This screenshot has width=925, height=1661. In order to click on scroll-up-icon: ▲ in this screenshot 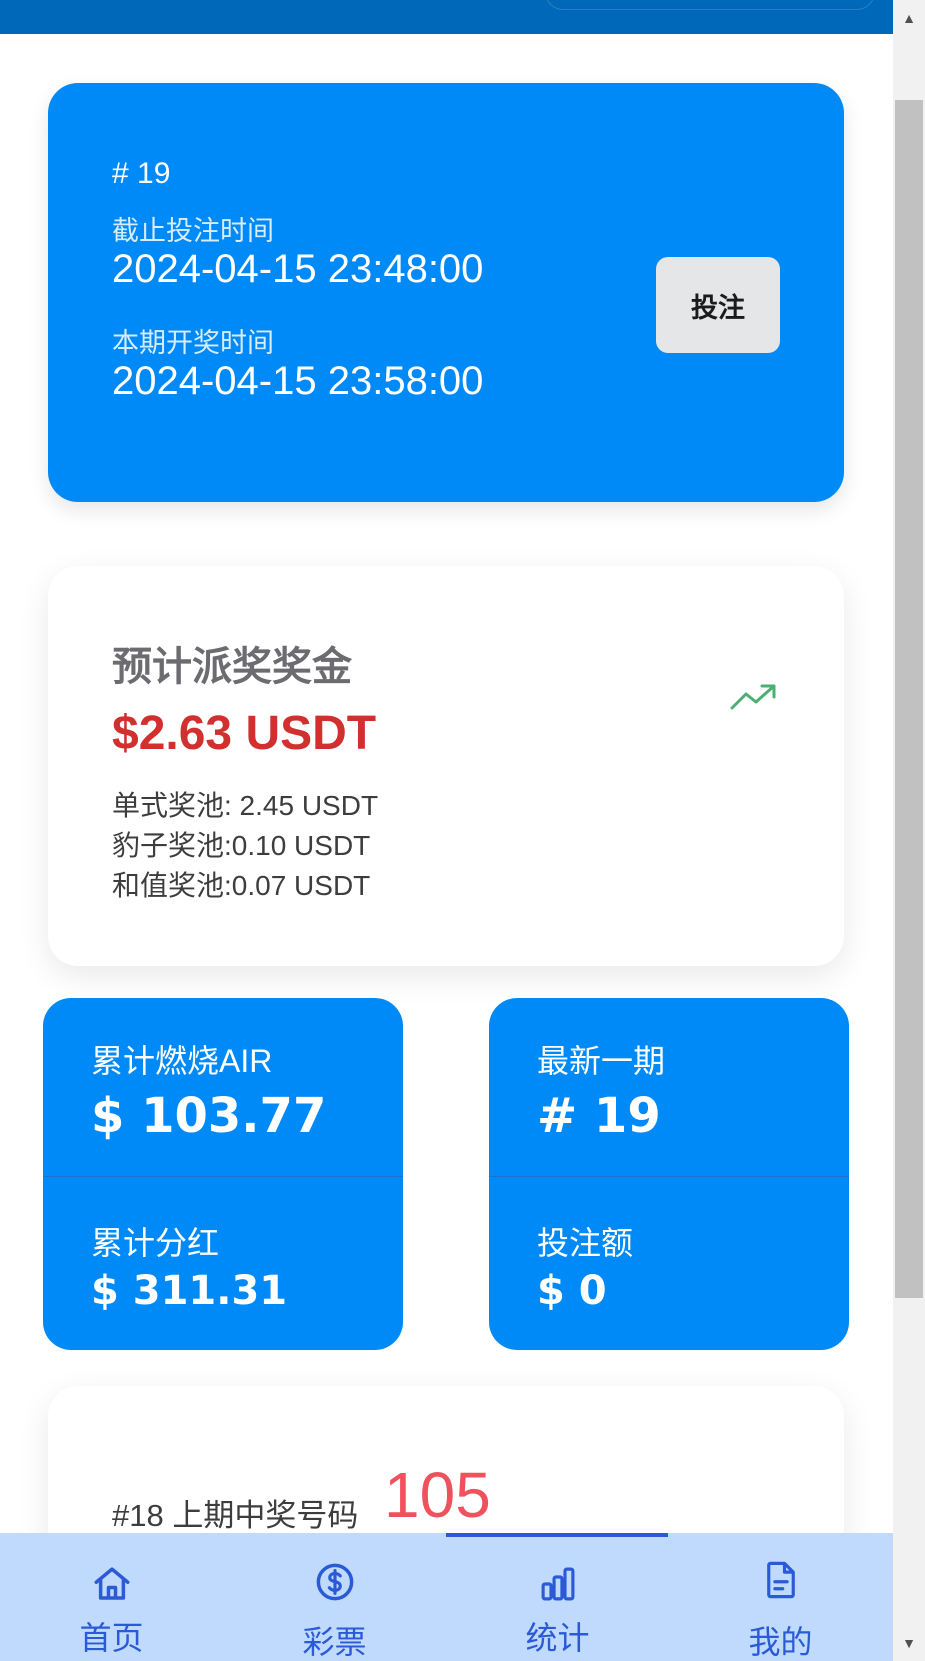, I will do `click(909, 18)`.